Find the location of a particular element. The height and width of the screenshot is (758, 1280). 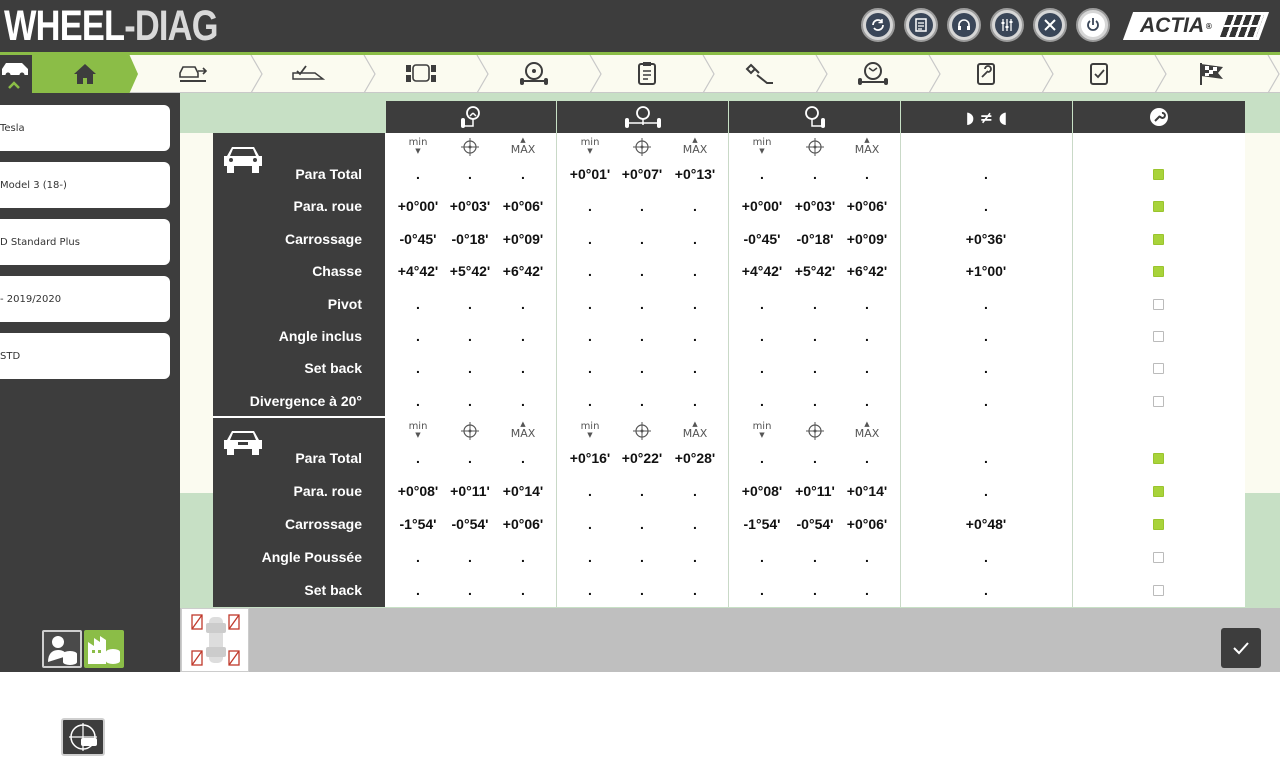

wrench-adjust-icon is located at coordinates (759, 73).